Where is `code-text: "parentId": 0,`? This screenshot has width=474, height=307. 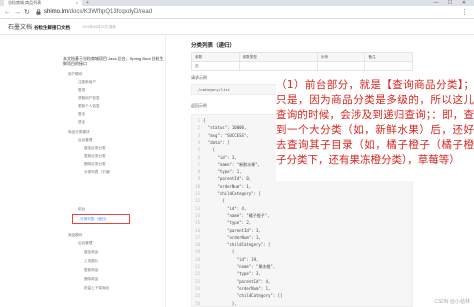 code-text: "parentId": 0, is located at coordinates (227, 179).